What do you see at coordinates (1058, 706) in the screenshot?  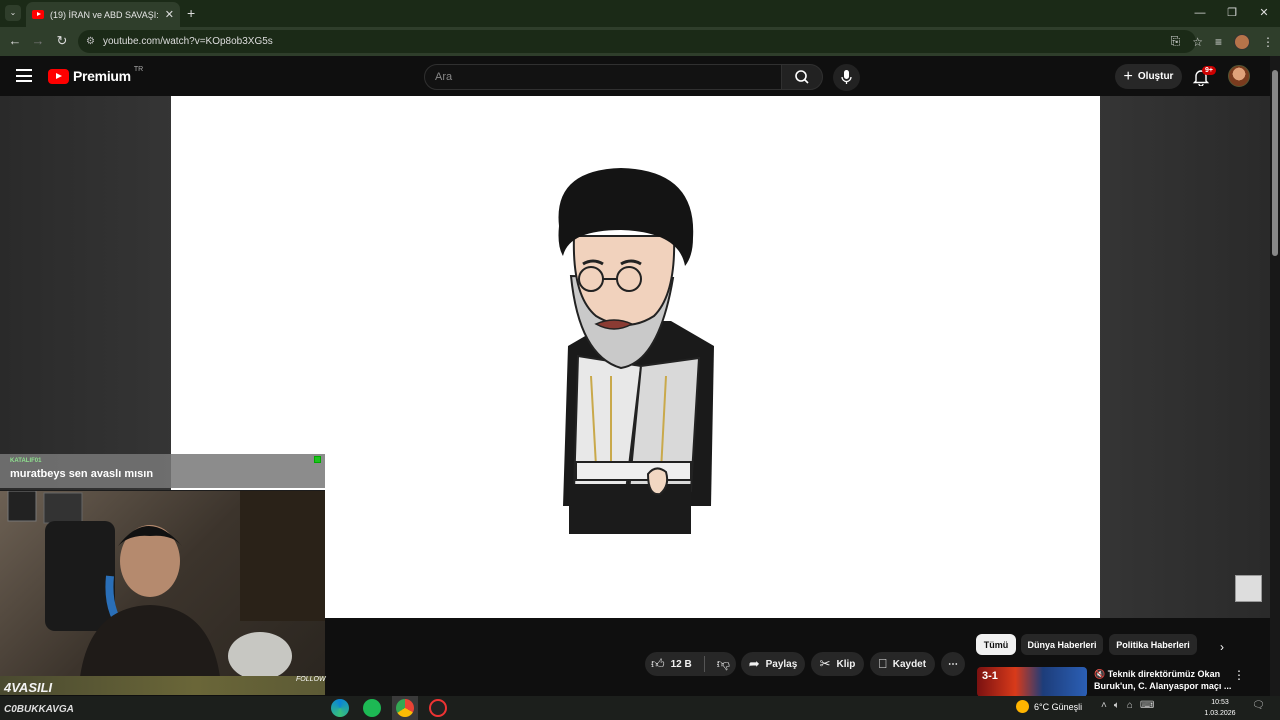 I see `weather-text: 6°C Güneşli` at bounding box center [1058, 706].